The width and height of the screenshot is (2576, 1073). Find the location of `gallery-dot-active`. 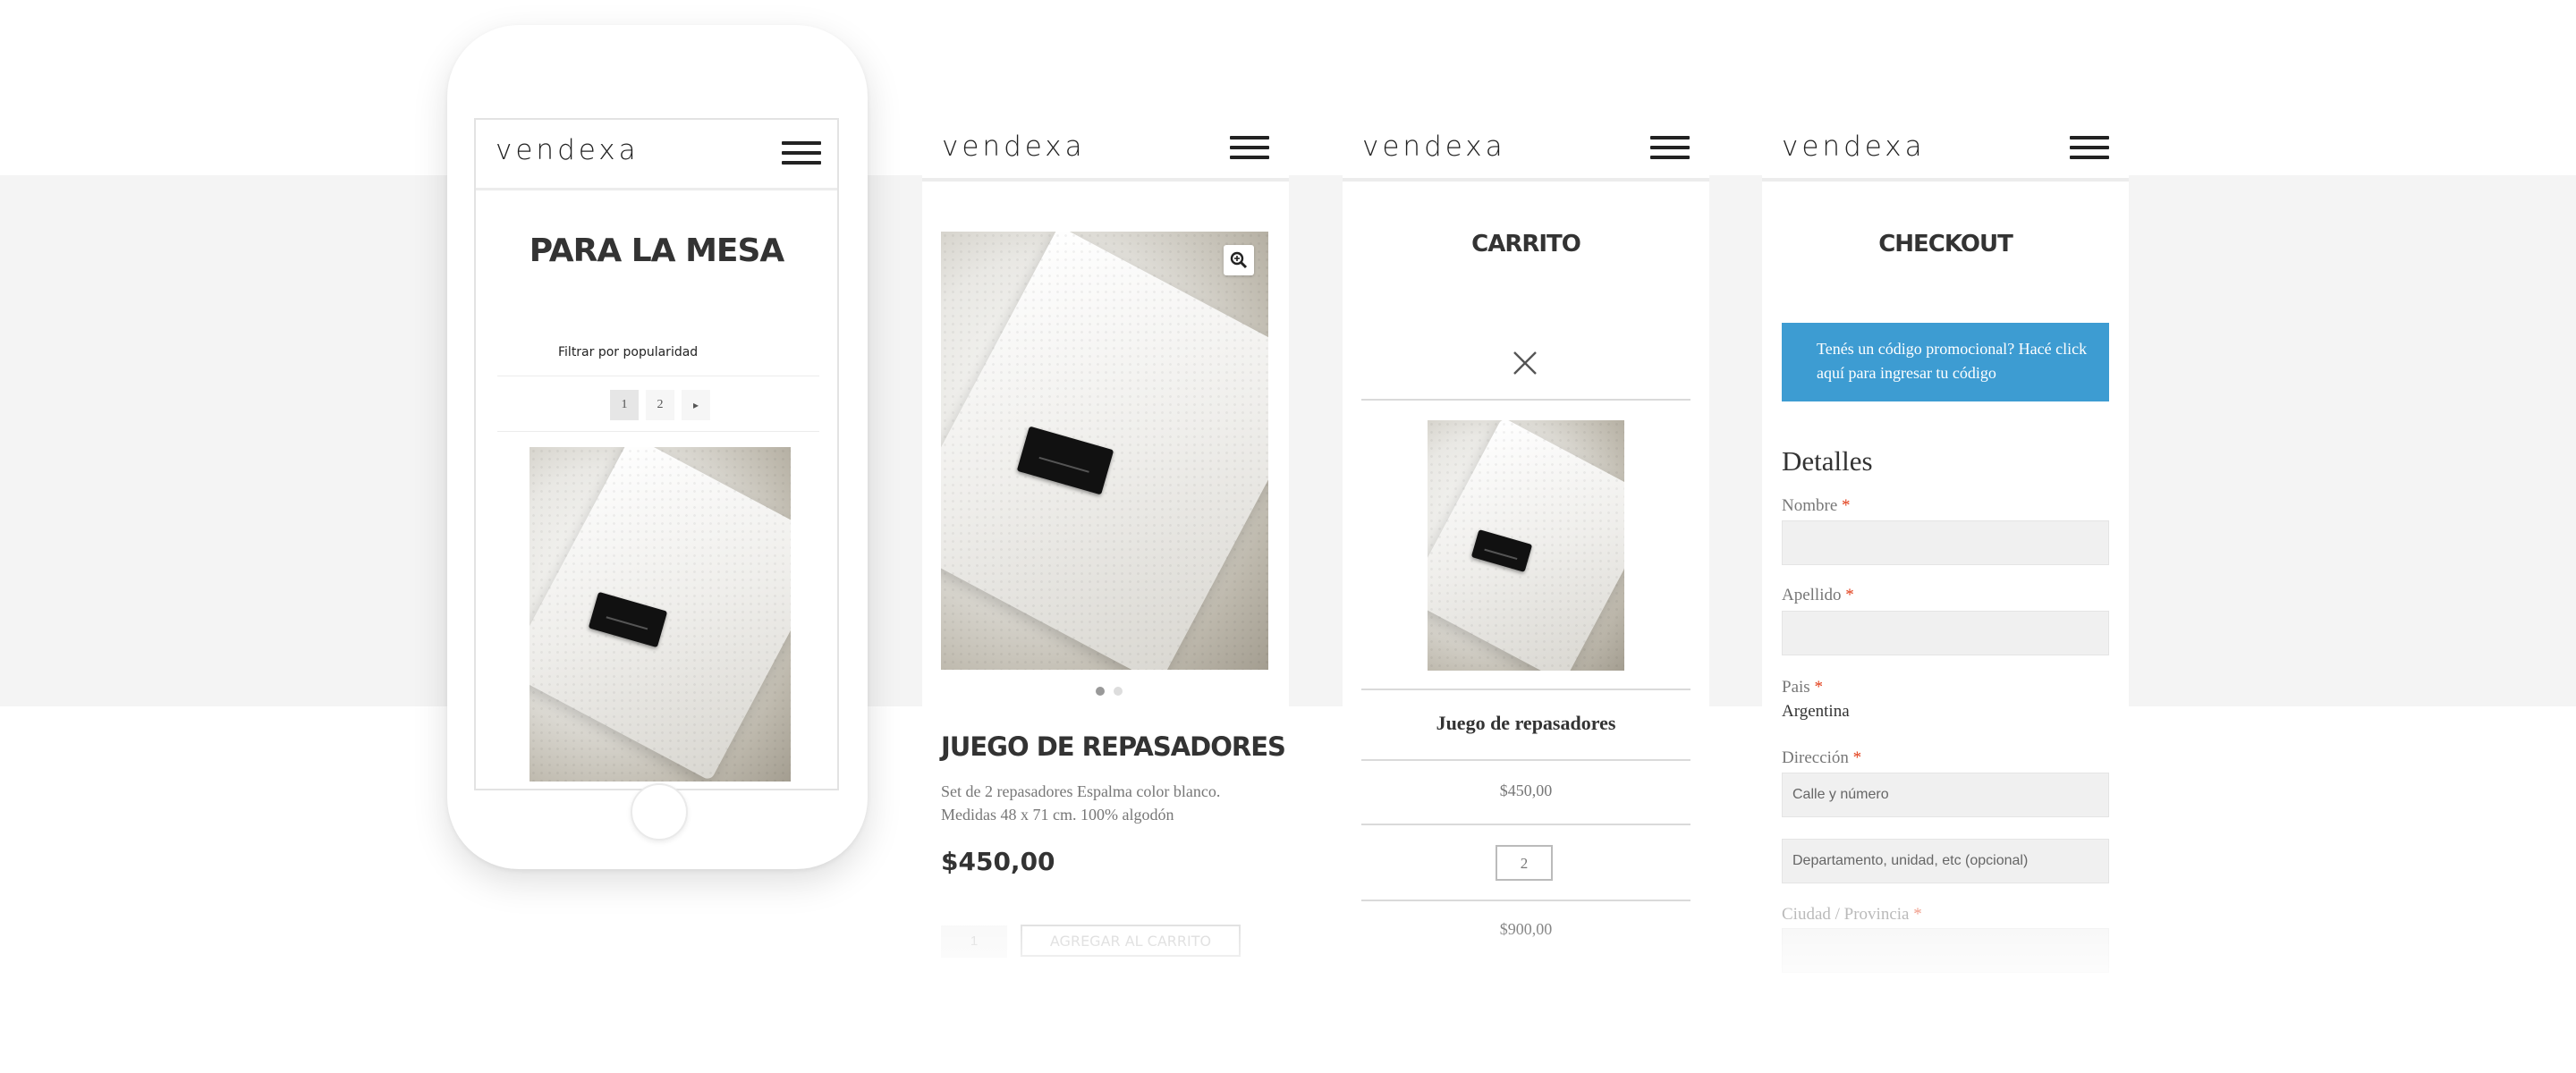

gallery-dot-active is located at coordinates (1100, 691).